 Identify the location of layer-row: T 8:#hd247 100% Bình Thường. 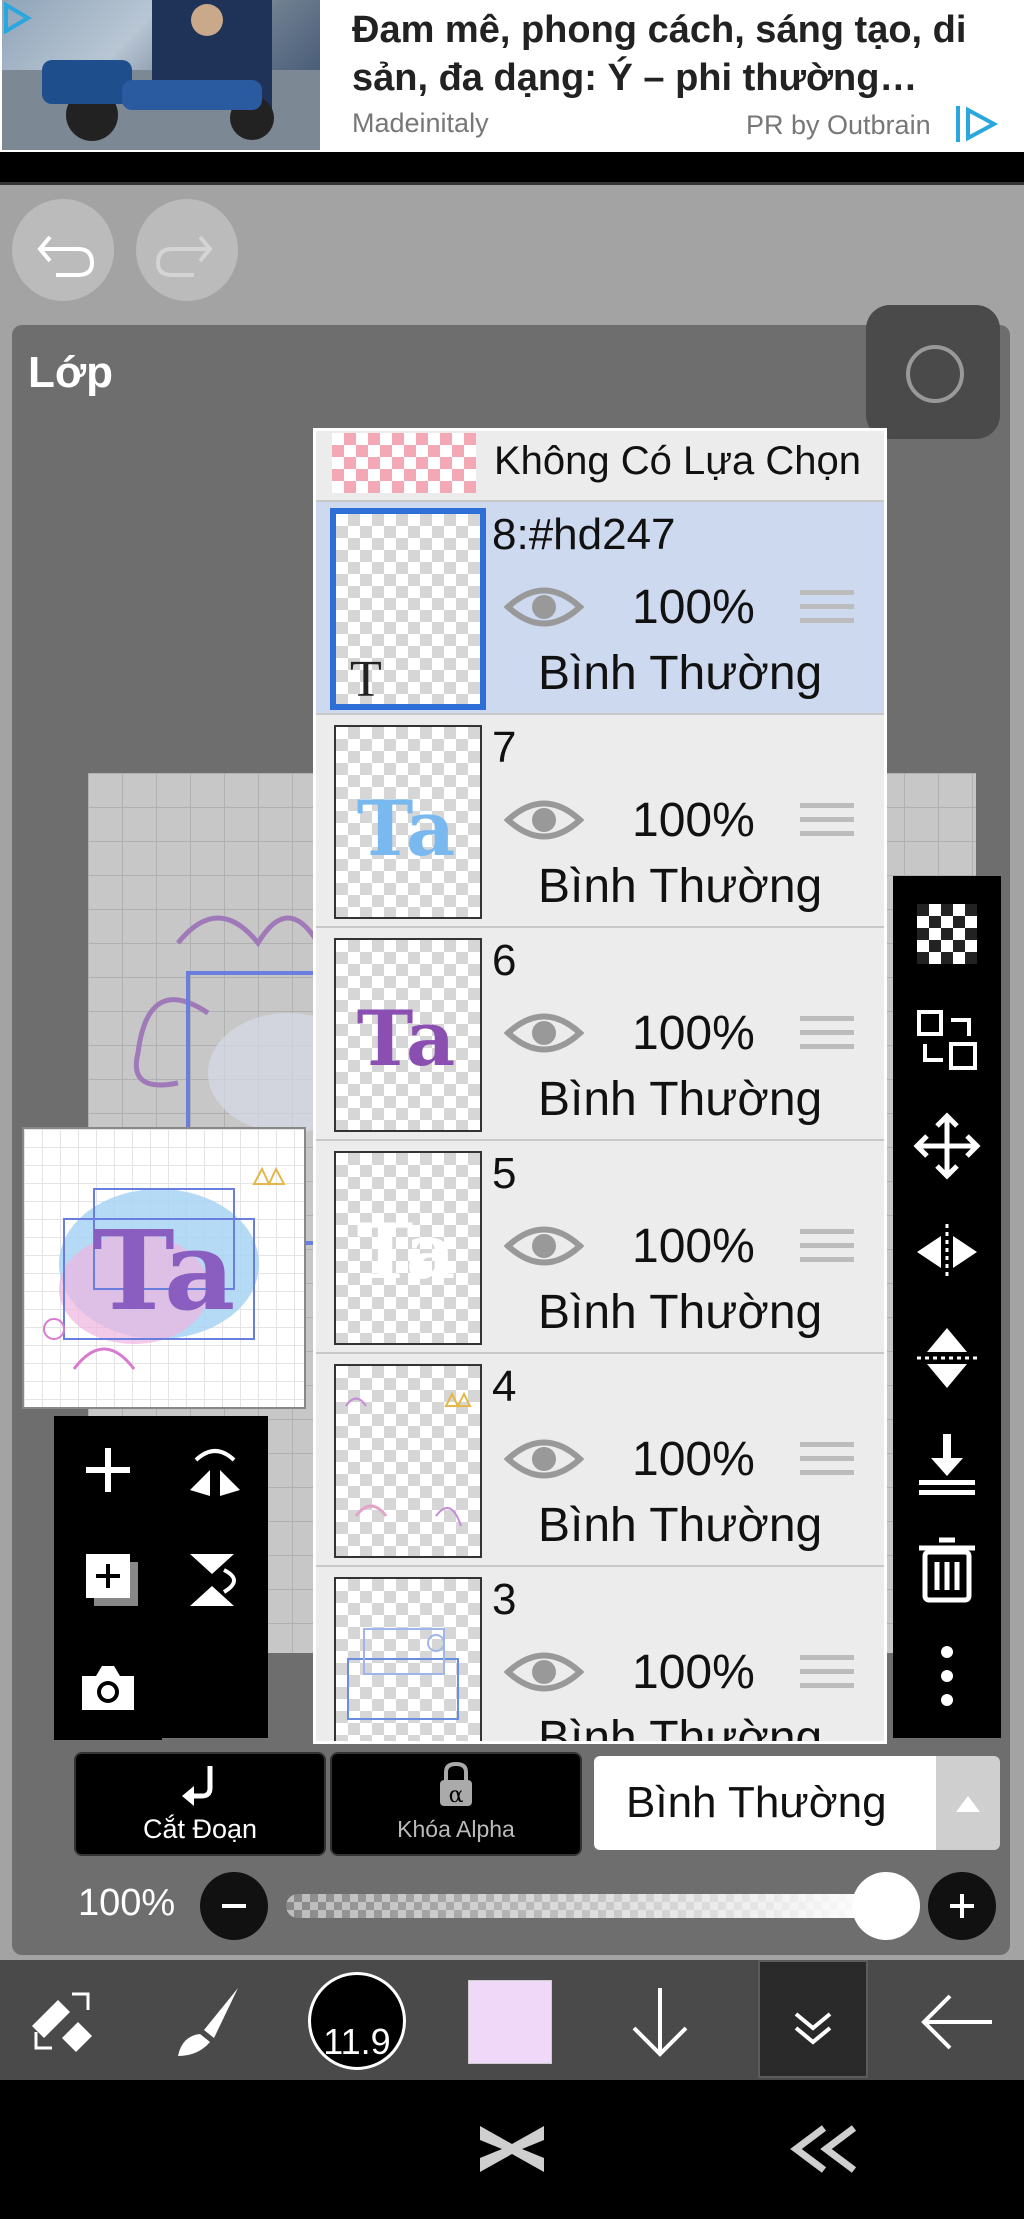
(600, 608).